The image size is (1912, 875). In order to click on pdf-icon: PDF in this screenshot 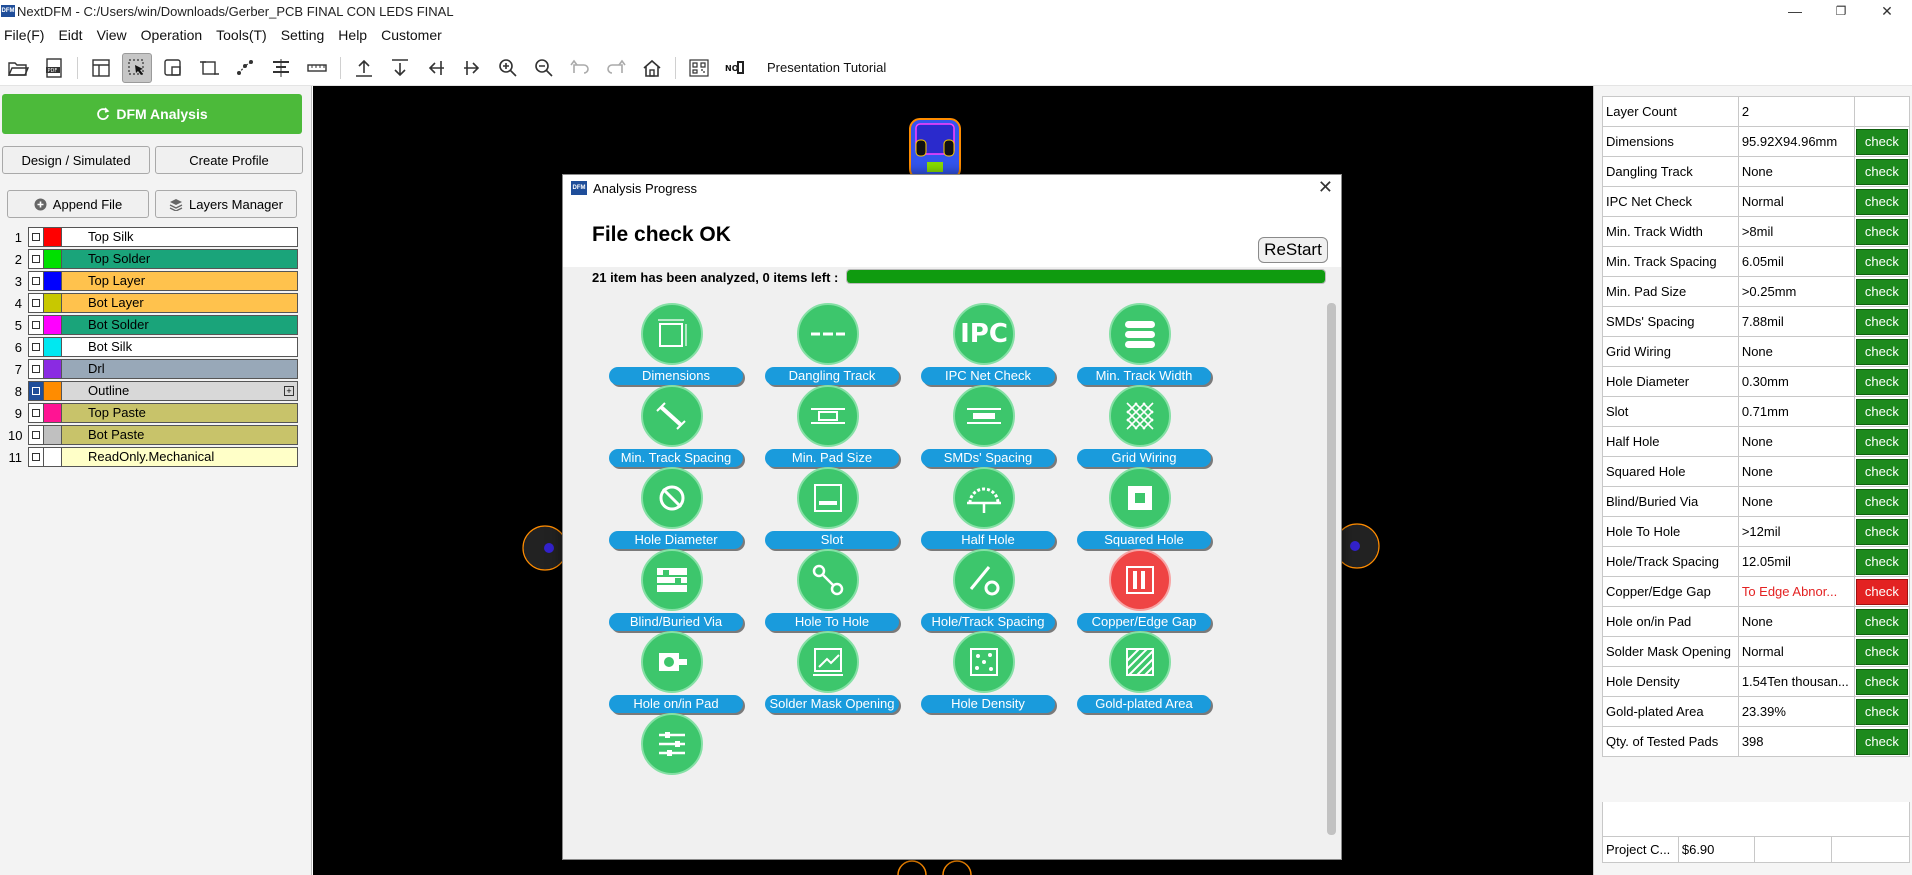, I will do `click(54, 68)`.